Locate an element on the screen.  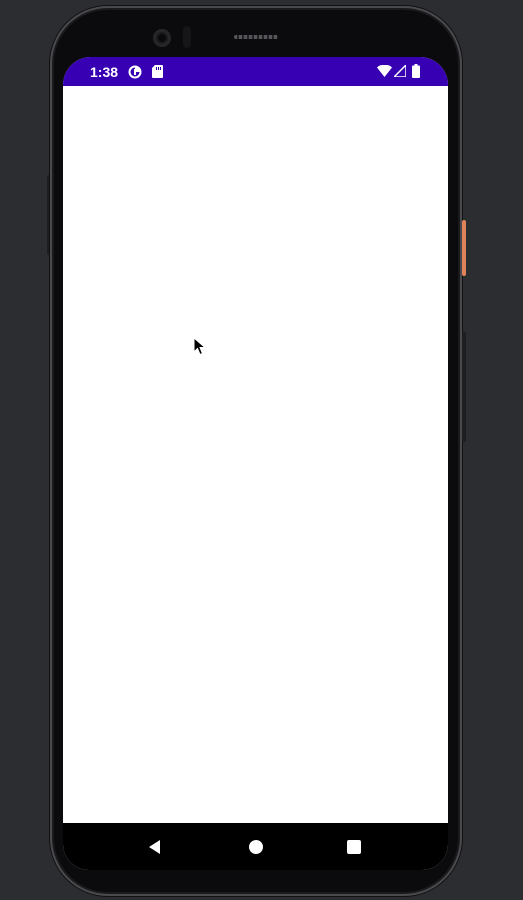
volume-button is located at coordinates (464, 387).